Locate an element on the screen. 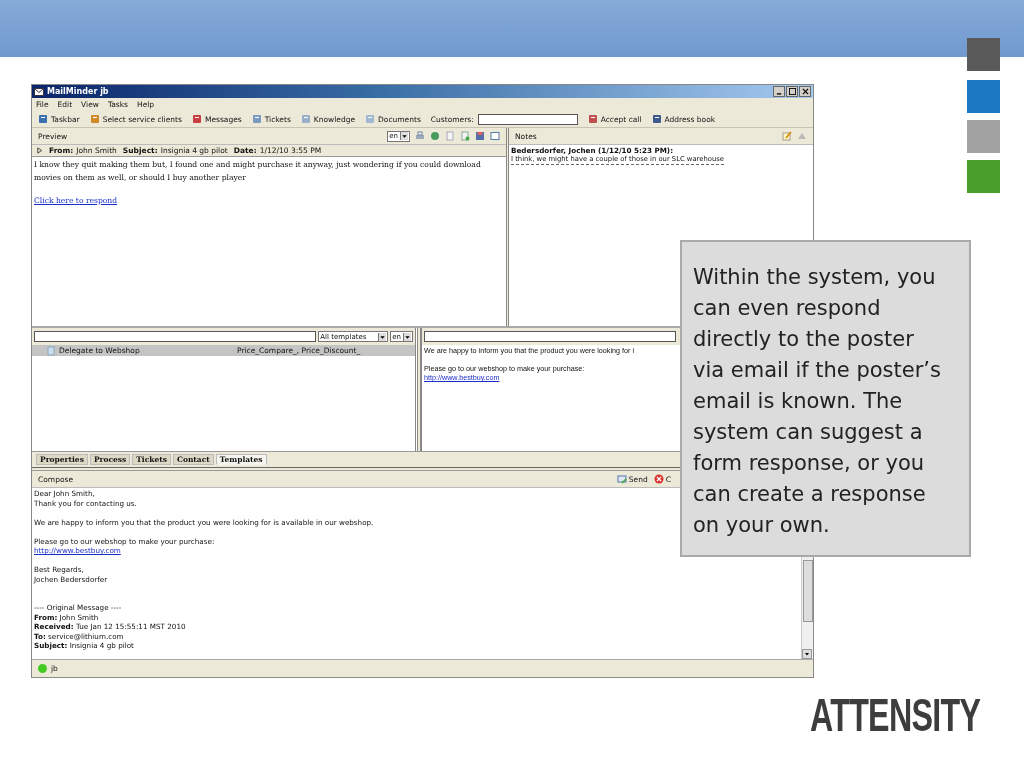 The image size is (1024, 768). maximize-button is located at coordinates (792, 91).